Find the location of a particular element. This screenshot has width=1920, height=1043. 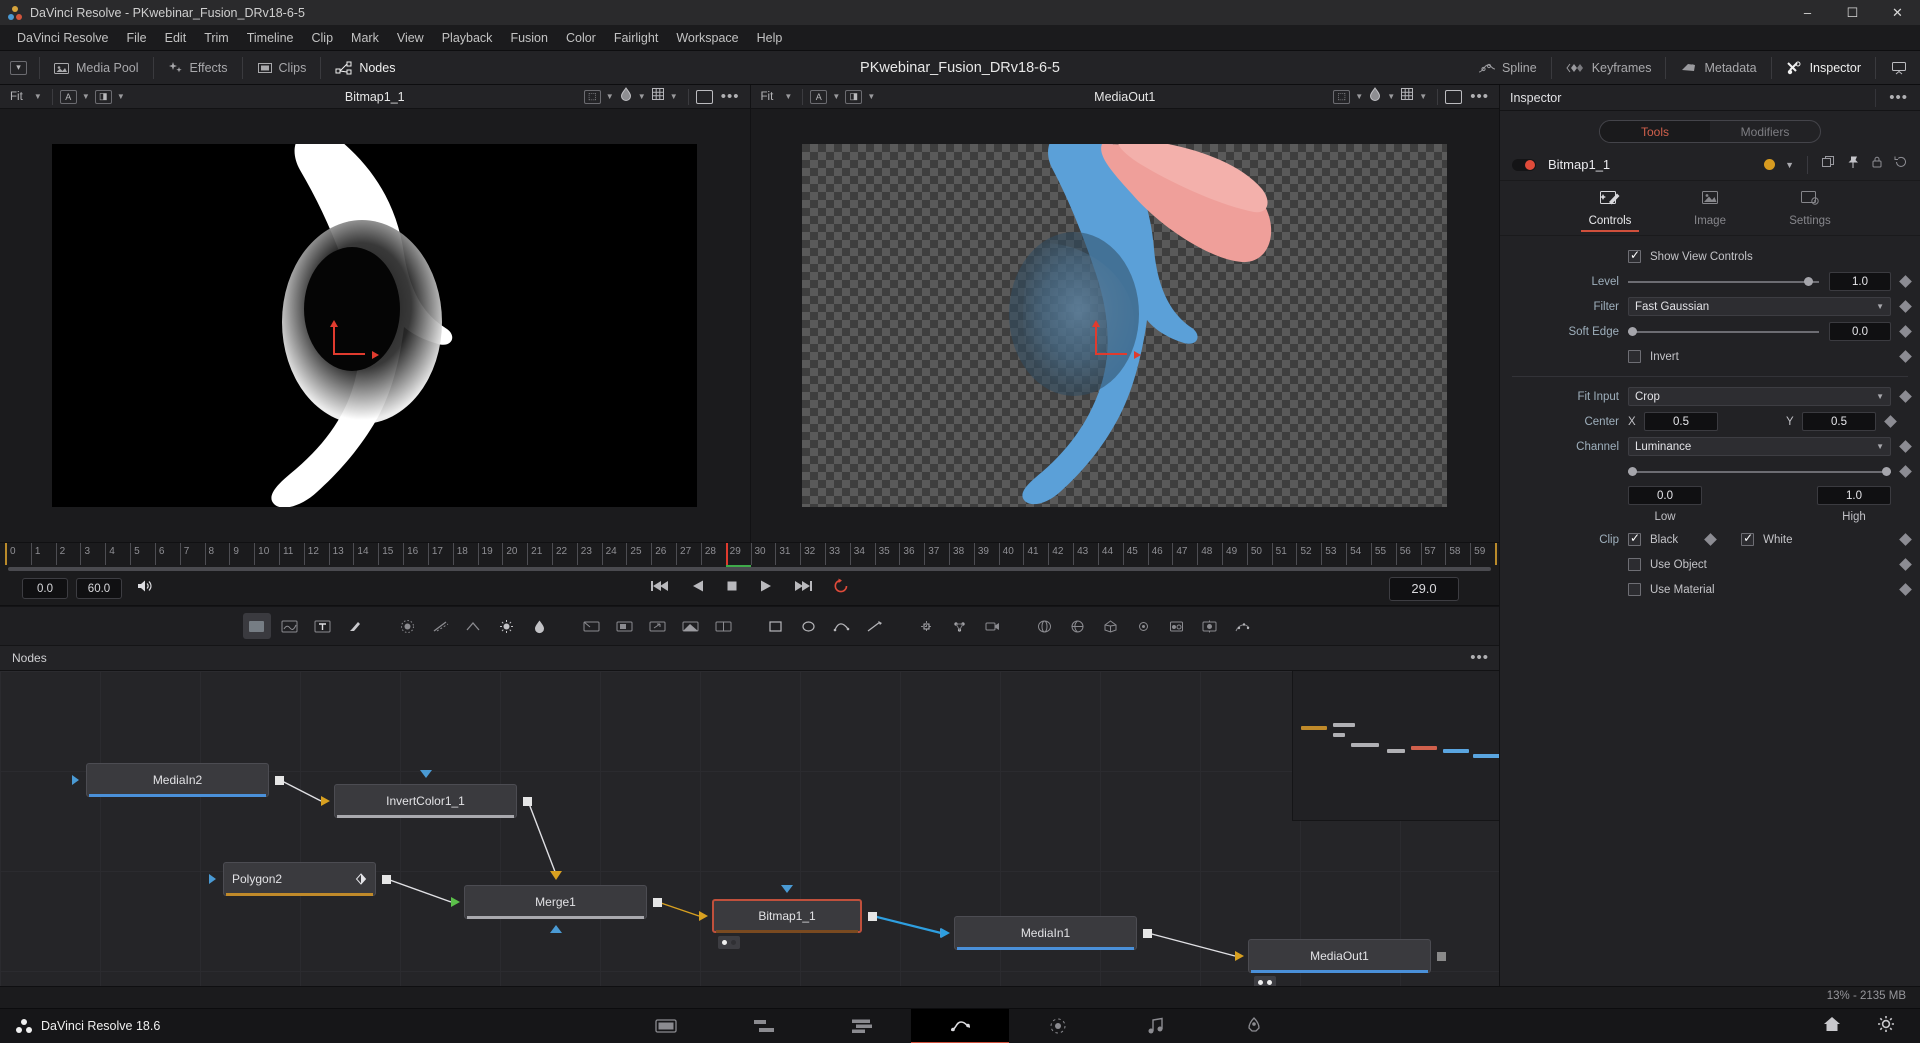

viewer-right-roi-icon: ⬚ is located at coordinates (1342, 96).